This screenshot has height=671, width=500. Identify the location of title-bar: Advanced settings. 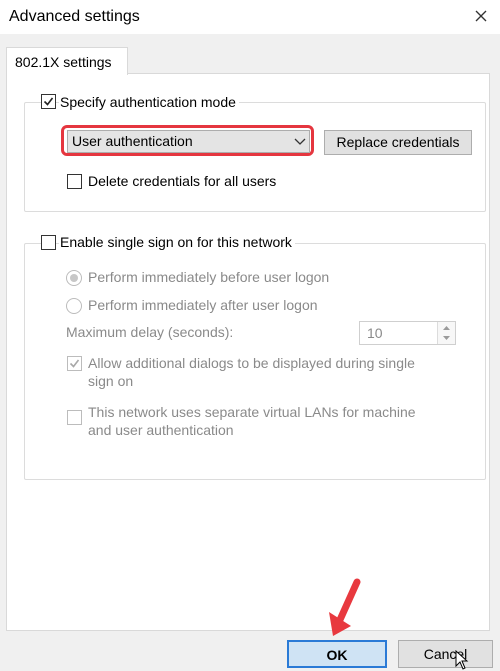
(250, 17).